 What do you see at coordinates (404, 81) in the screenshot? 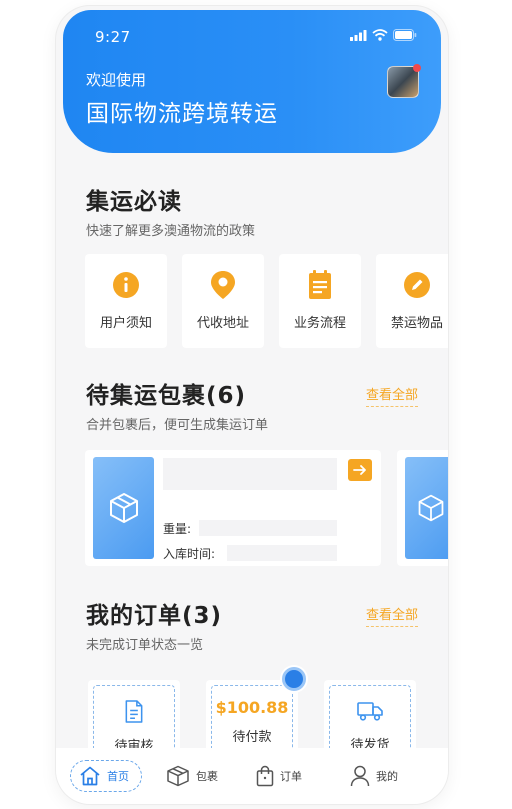
I see `avatar` at bounding box center [404, 81].